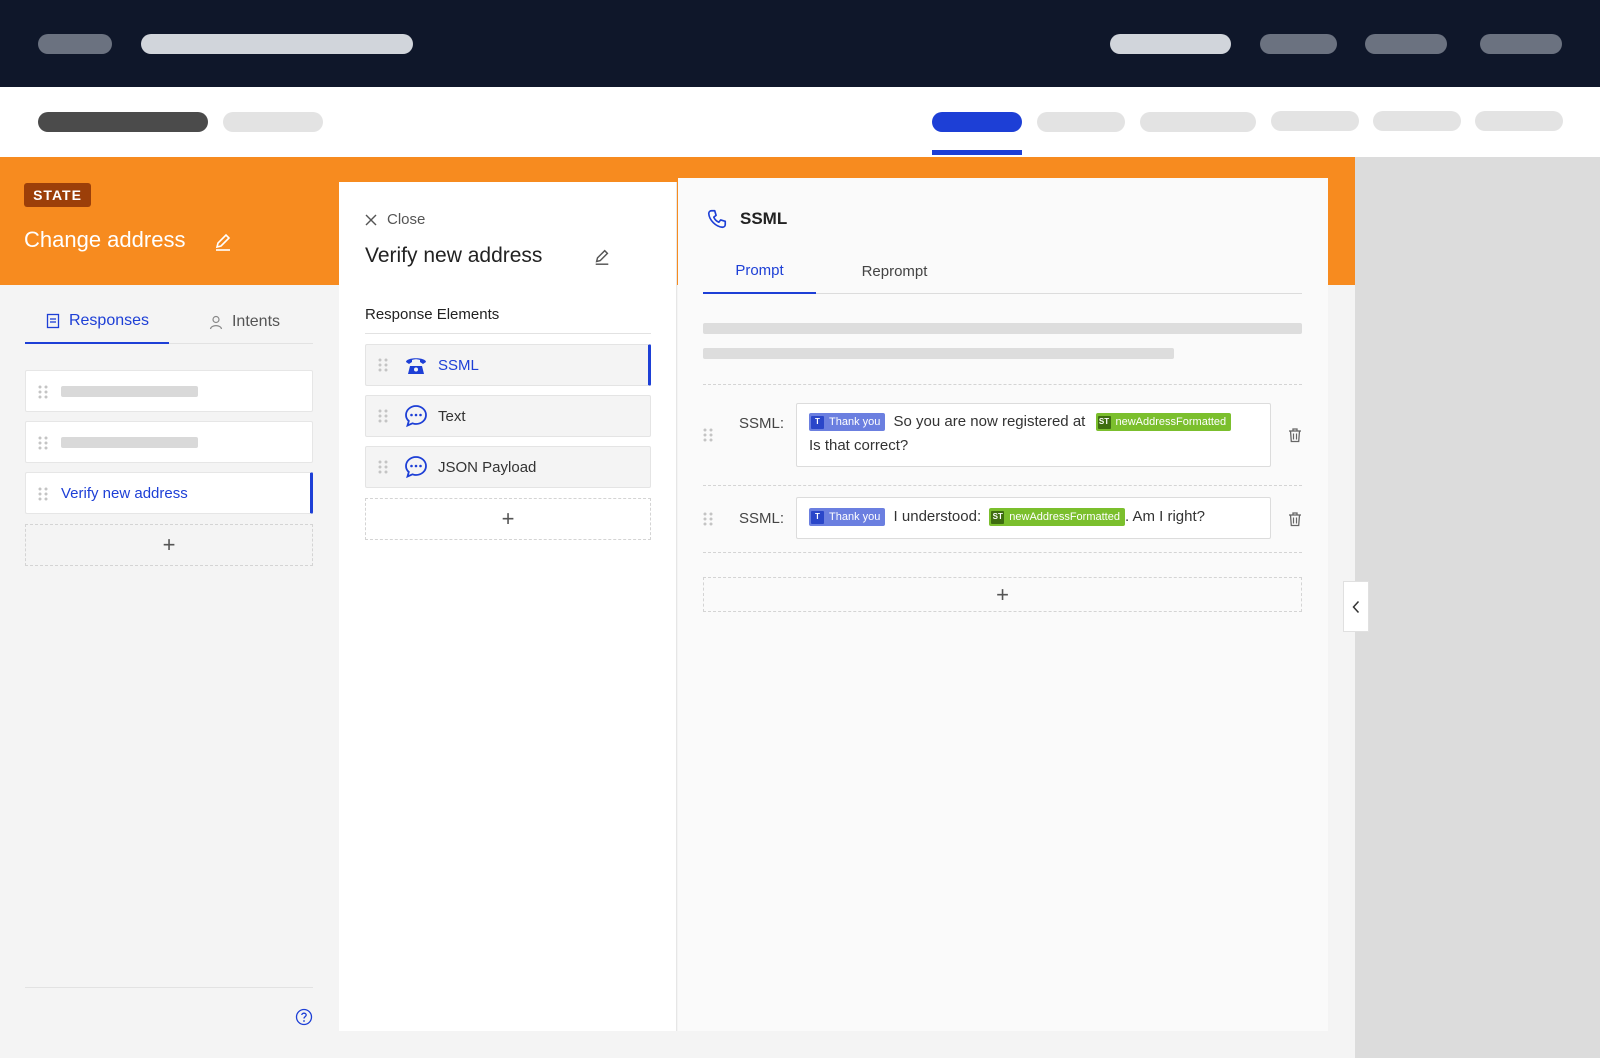 This screenshot has height=1058, width=1600. I want to click on phone-icon, so click(416, 366).